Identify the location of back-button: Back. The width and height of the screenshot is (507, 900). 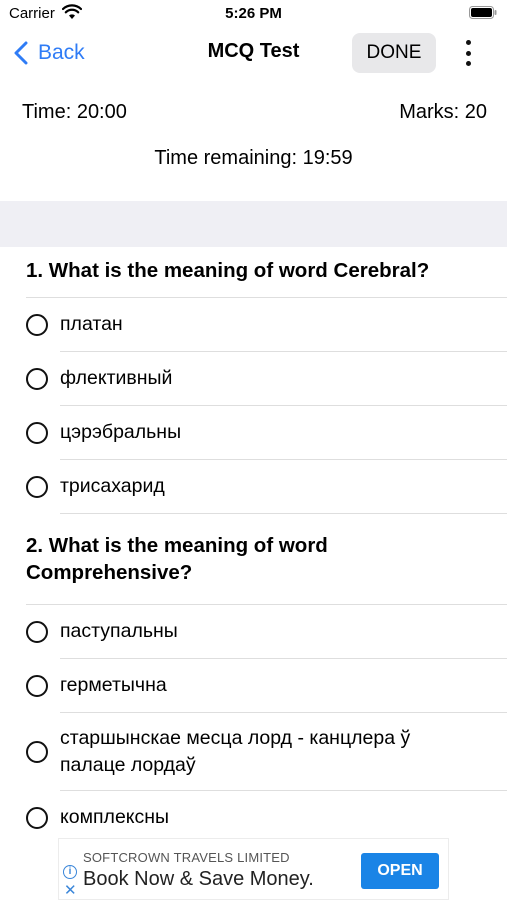
(49, 53).